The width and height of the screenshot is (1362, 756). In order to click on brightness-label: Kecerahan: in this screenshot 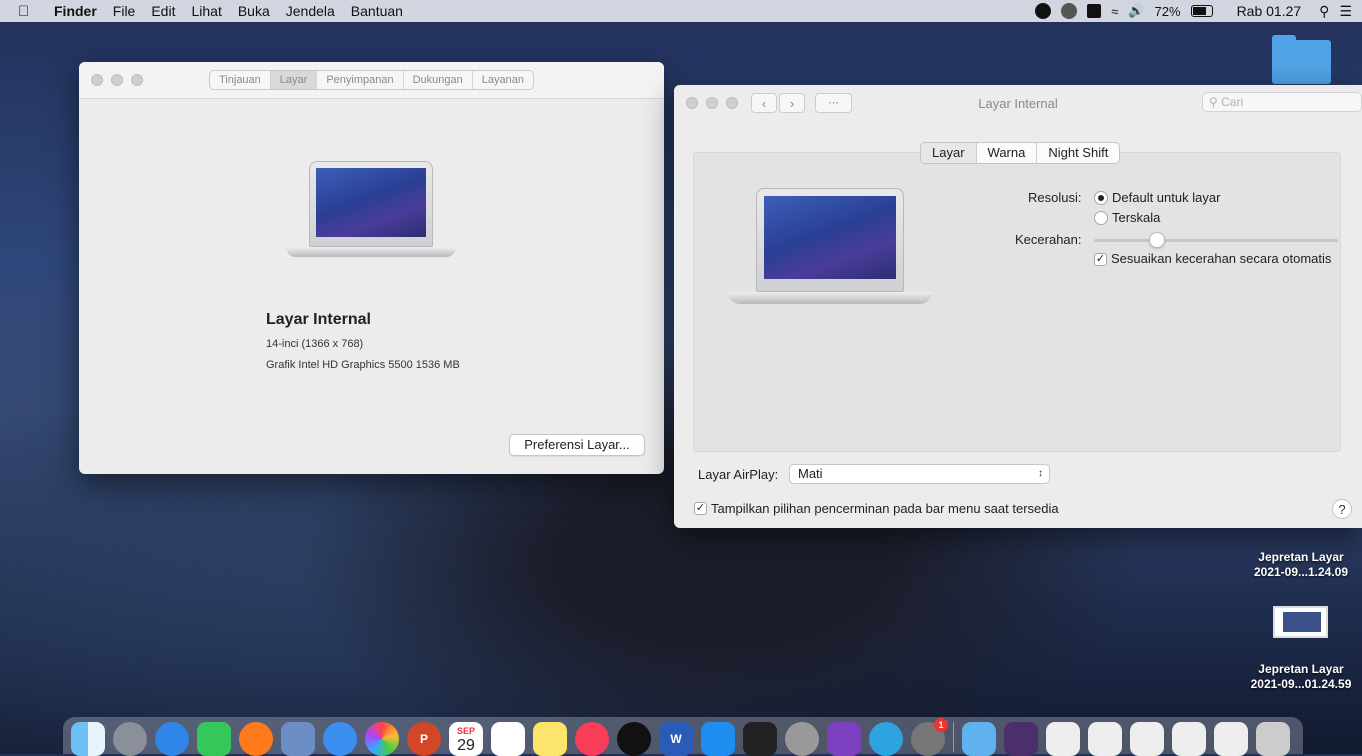, I will do `click(1048, 239)`.